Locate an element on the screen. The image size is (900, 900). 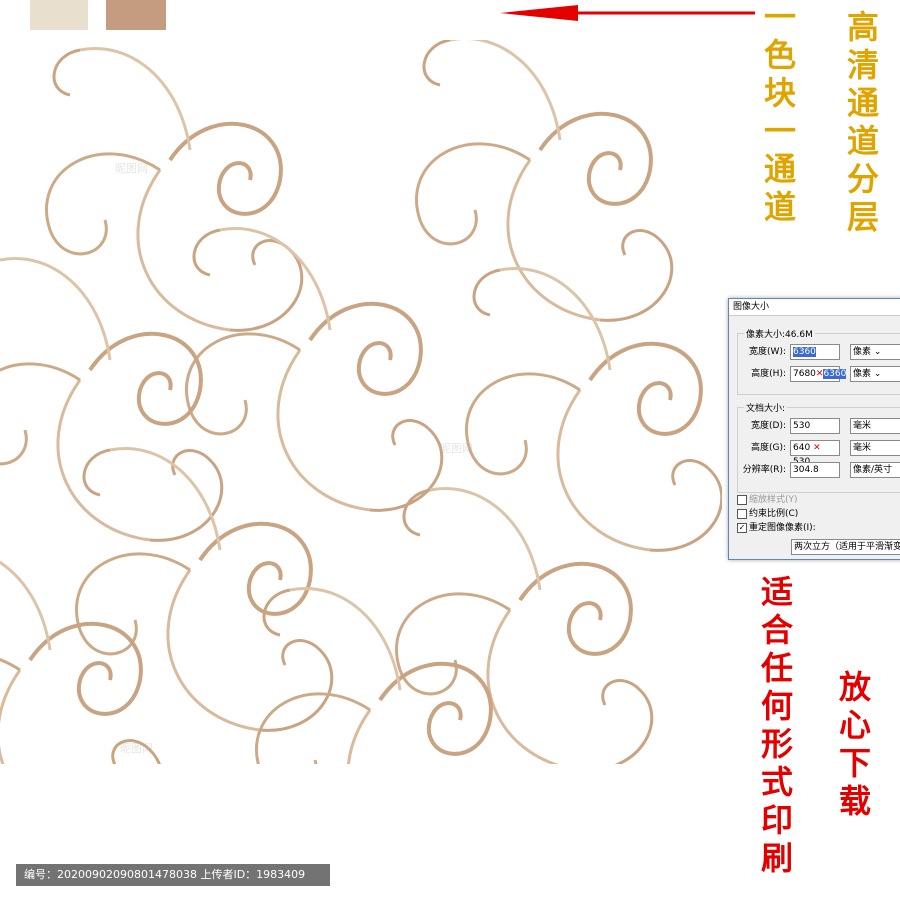
width-unit-select: 像素 ⌄ is located at coordinates (875, 352).